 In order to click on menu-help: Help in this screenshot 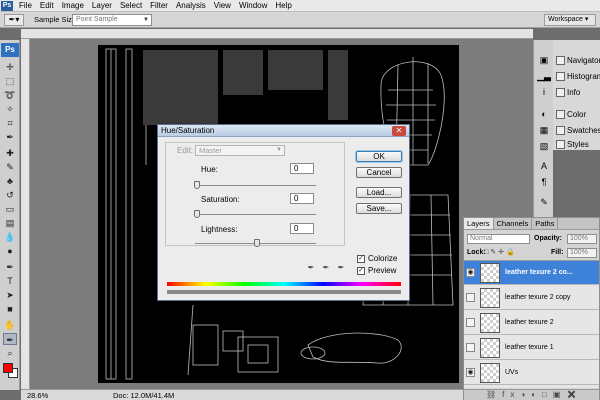, I will do `click(283, 6)`.